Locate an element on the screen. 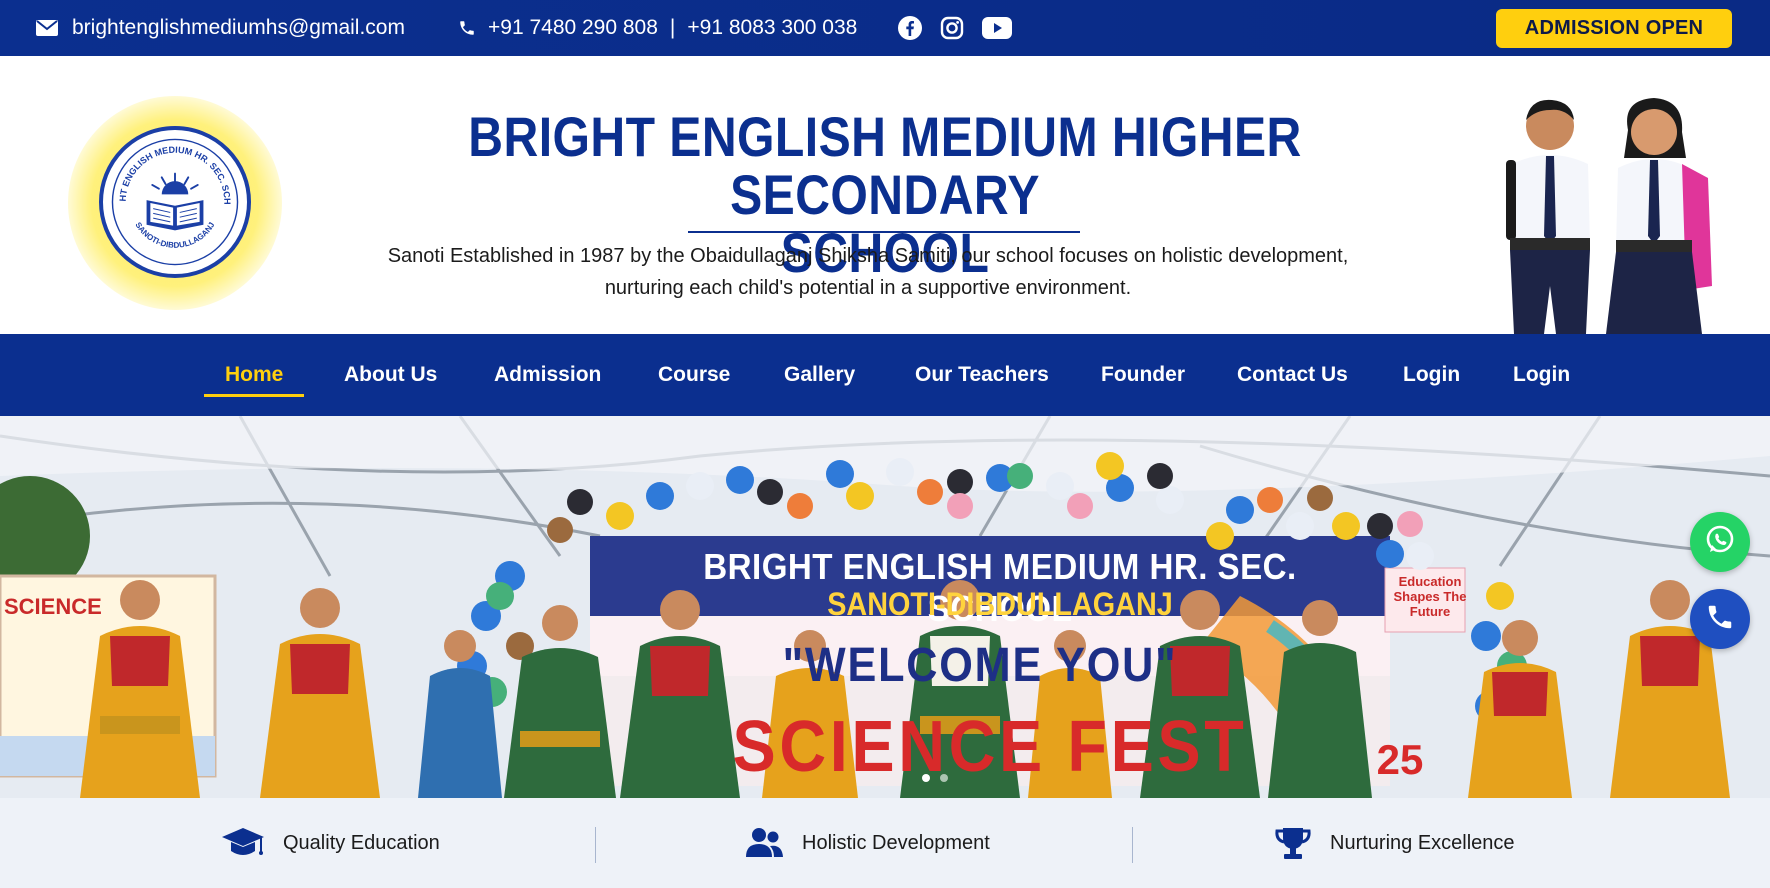  students-image is located at coordinates (1602, 210).